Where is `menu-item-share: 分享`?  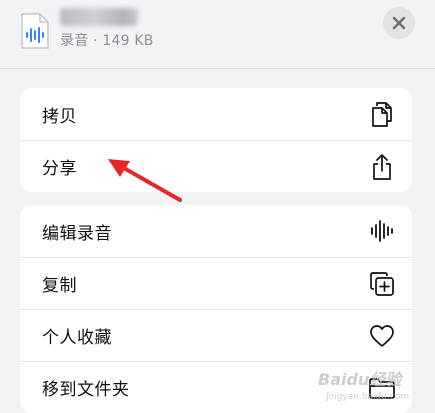 menu-item-share: 分享 is located at coordinates (216, 166).